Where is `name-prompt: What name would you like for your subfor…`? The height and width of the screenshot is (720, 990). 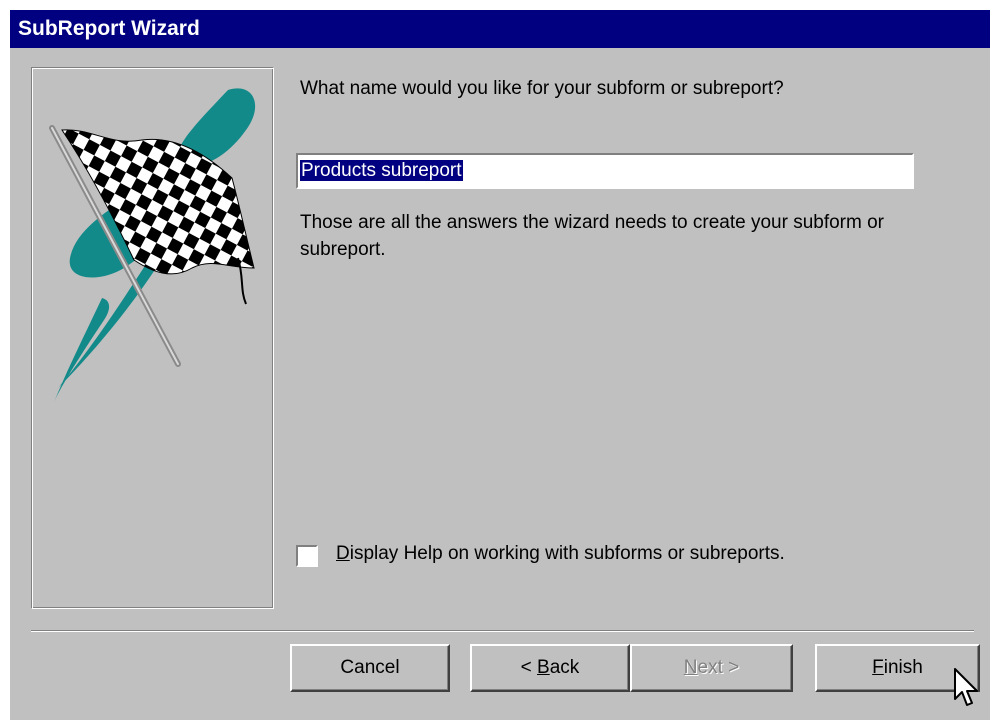
name-prompt: What name would you like for your subfor… is located at coordinates (542, 88).